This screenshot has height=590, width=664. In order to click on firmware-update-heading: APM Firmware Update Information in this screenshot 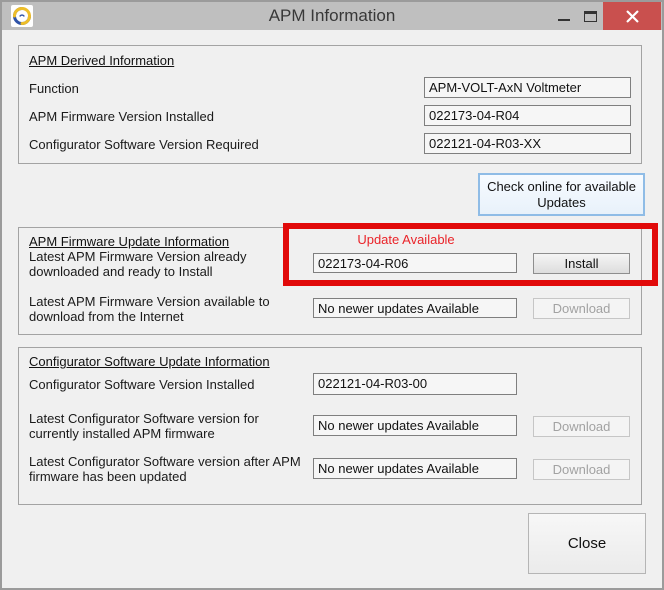, I will do `click(129, 241)`.